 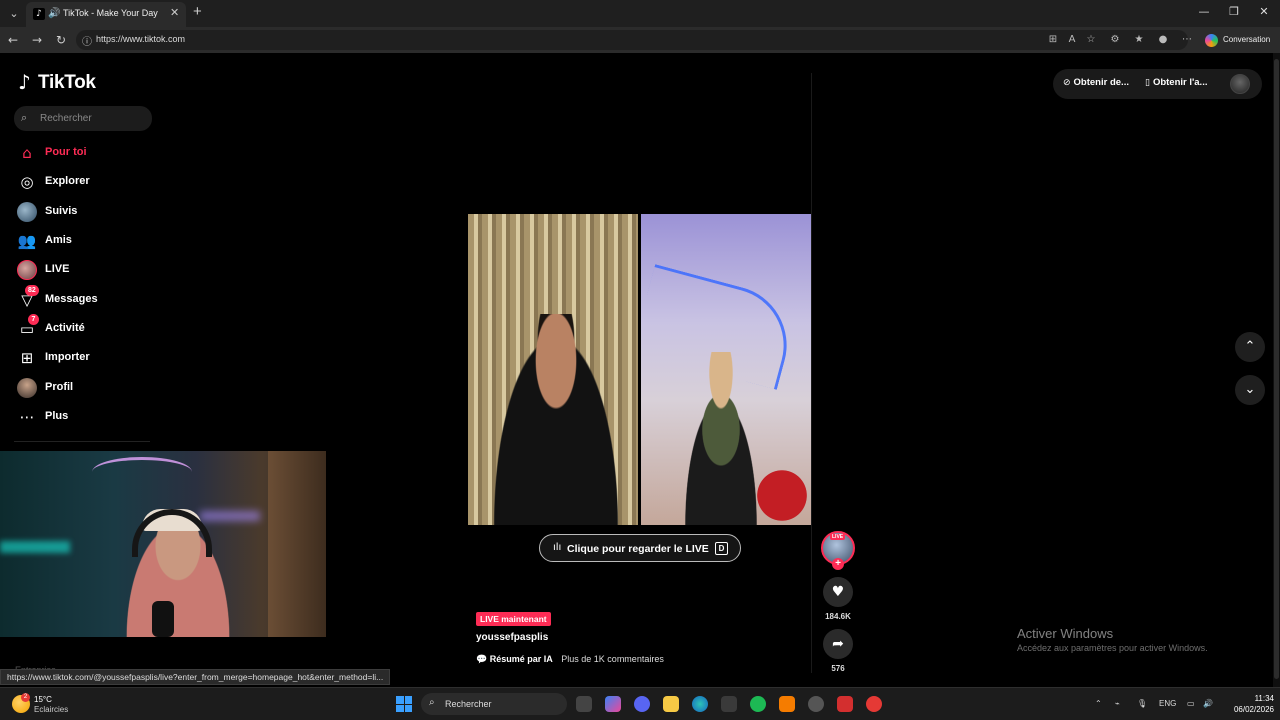 What do you see at coordinates (67, 82) in the screenshot?
I see `logo-text: TikTok` at bounding box center [67, 82].